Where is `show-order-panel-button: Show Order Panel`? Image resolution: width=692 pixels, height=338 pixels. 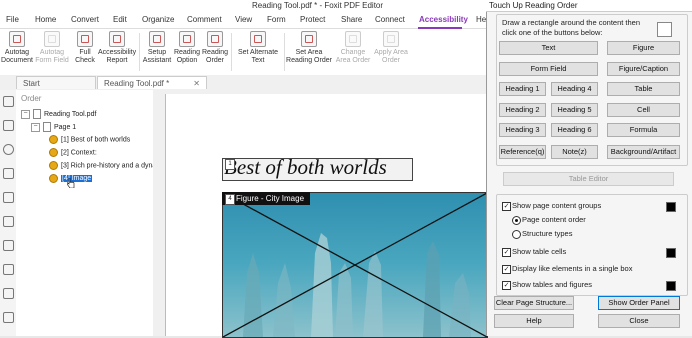 show-order-panel-button: Show Order Panel is located at coordinates (639, 303).